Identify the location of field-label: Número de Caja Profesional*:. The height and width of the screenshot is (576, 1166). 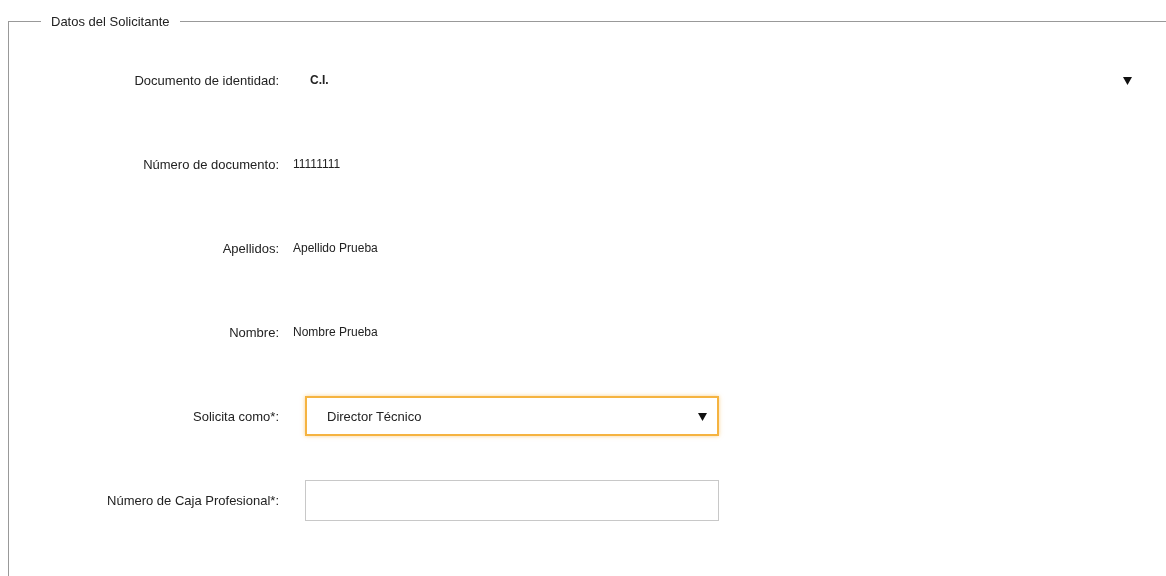
(193, 500).